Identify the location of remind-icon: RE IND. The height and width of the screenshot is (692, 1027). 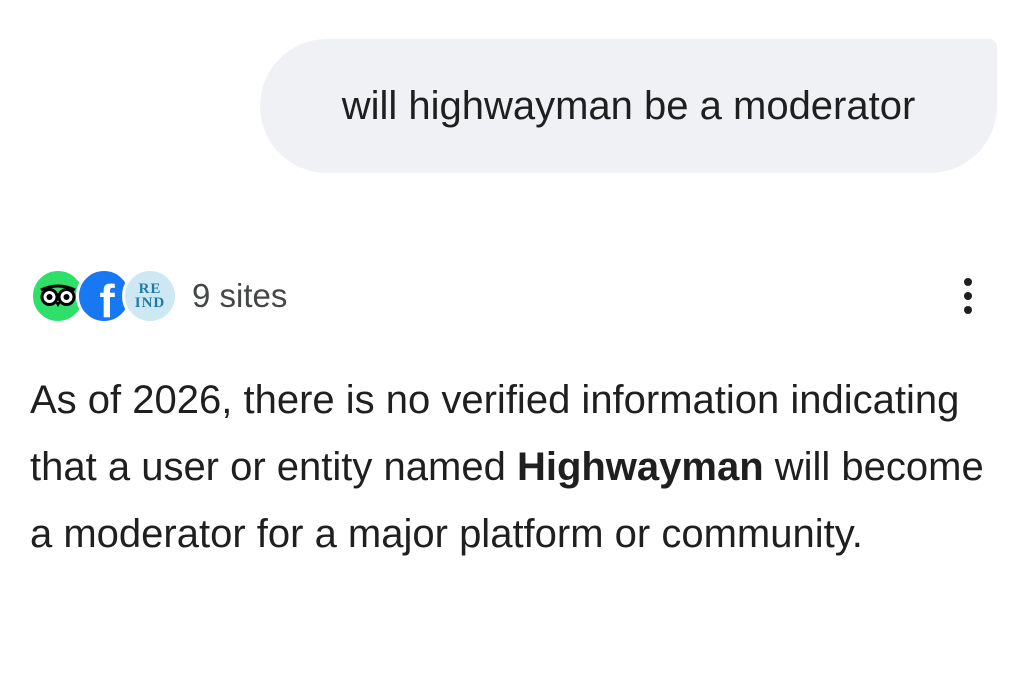
(150, 296).